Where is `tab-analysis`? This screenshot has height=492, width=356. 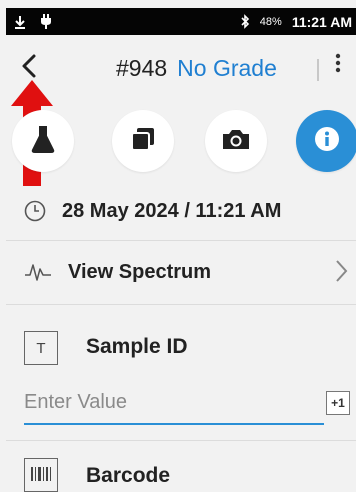 tab-analysis is located at coordinates (43, 141).